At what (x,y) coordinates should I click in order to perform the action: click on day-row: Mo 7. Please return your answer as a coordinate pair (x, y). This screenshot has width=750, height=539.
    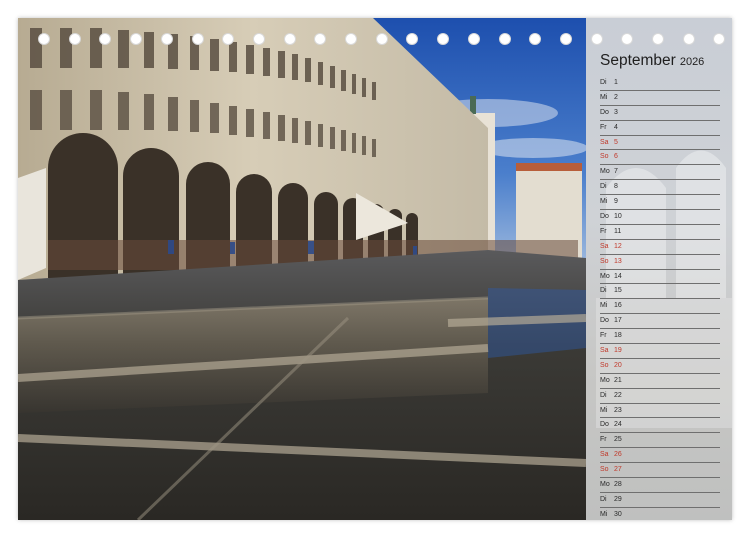
    Looking at the image, I should click on (660, 173).